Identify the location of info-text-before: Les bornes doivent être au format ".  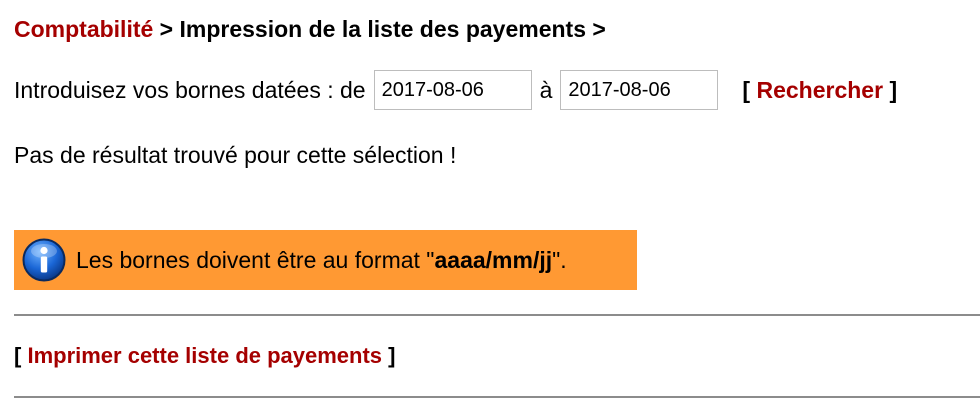
(255, 259).